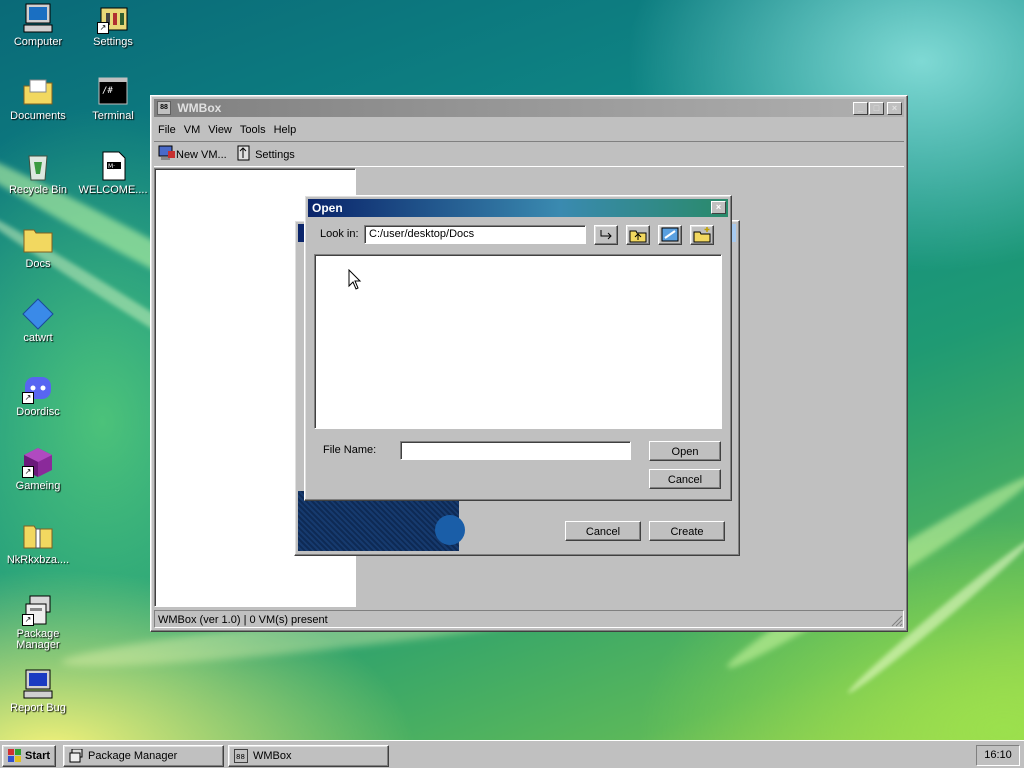 Image resolution: width=1024 pixels, height=768 pixels. I want to click on taskbar-item-label: Package Manager, so click(133, 756).